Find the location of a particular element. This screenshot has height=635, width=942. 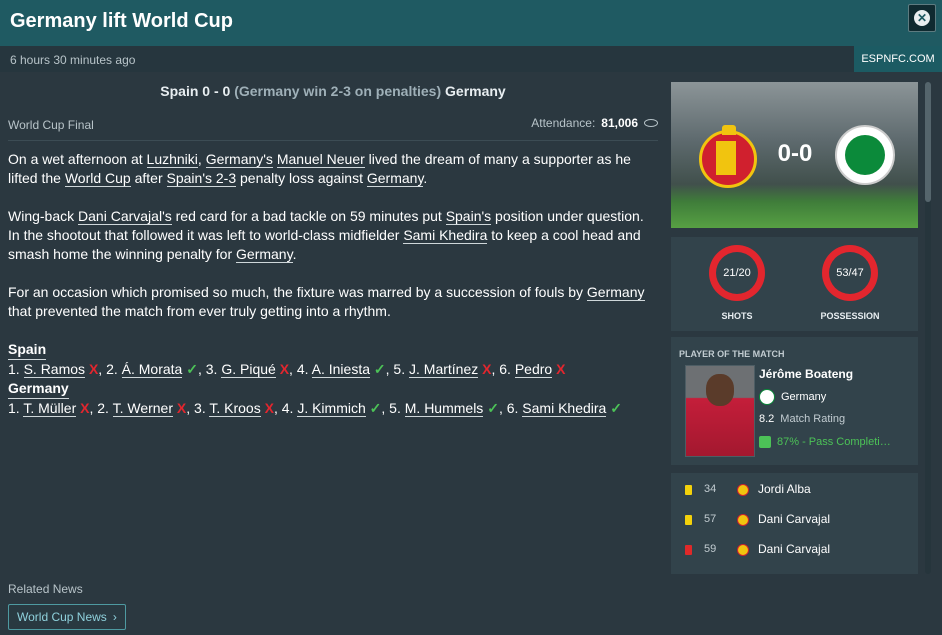

penalty-taker: J. Martínez is located at coordinates (444, 369).